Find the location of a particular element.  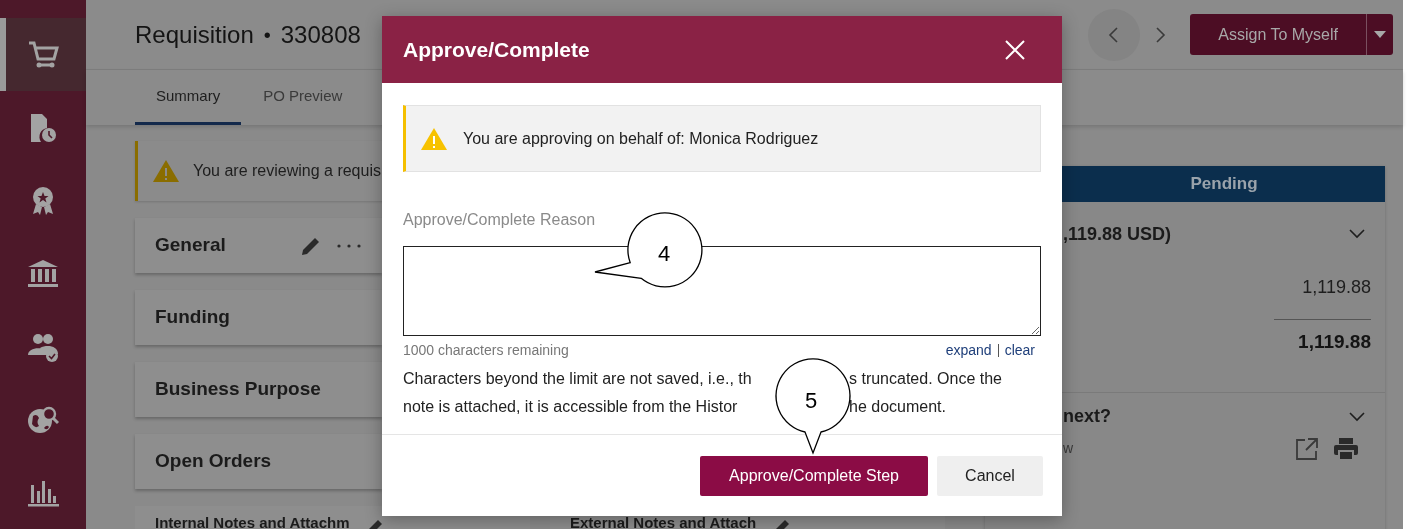

reason-field is located at coordinates (722, 291).